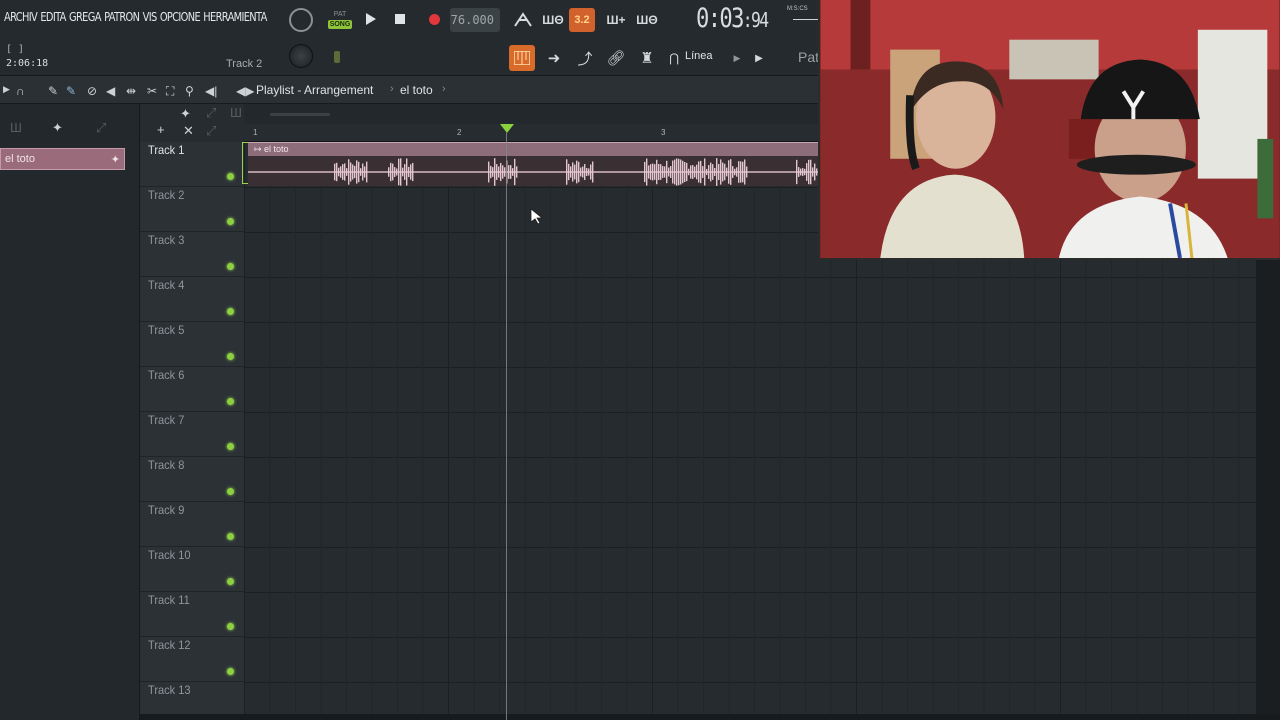 The width and height of the screenshot is (1280, 720). What do you see at coordinates (6, 89) in the screenshot?
I see `menu-arrow-icon: ▶` at bounding box center [6, 89].